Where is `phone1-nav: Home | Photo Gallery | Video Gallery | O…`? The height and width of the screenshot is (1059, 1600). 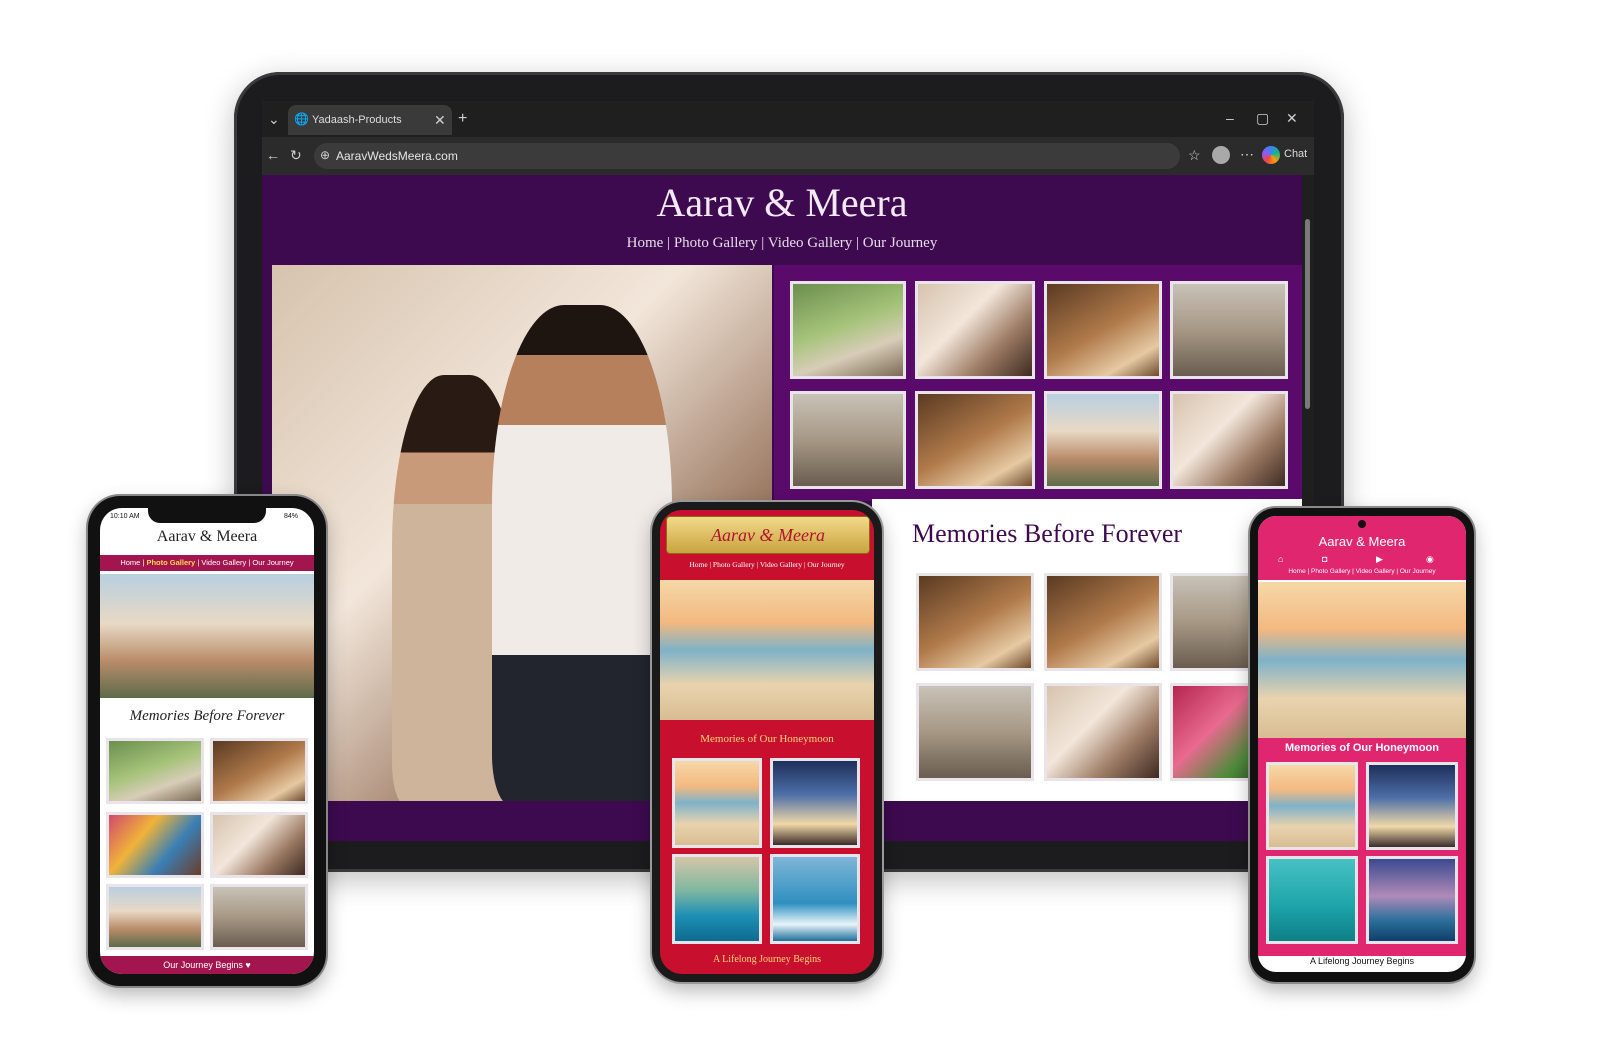
phone1-nav: Home | Photo Gallery | Video Gallery | O… is located at coordinates (207, 563).